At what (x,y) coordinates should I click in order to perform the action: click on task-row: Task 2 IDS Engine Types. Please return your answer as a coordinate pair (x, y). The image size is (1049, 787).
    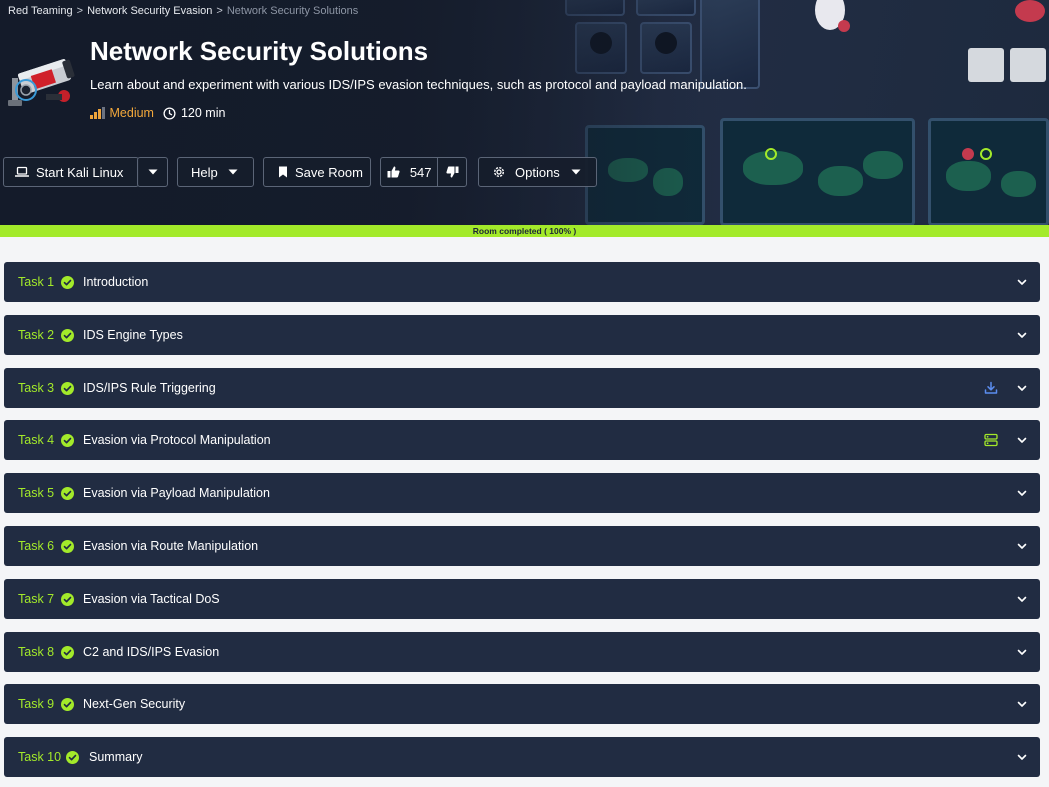
    Looking at the image, I should click on (522, 335).